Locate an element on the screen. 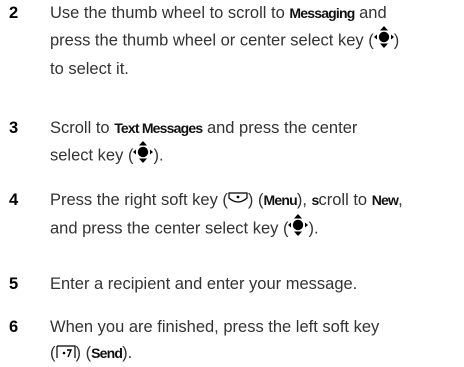 The image size is (464, 367). menu-item-name: Menu is located at coordinates (280, 200).